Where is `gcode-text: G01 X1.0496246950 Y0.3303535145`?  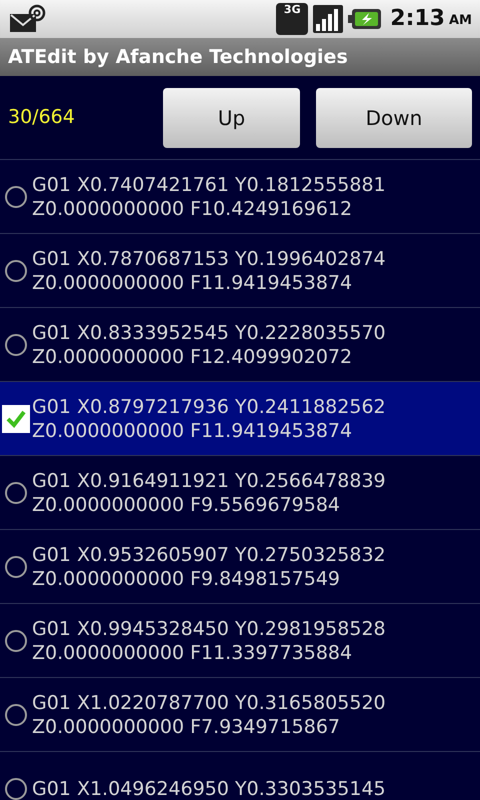 gcode-text: G01 X1.0496246950 Y0.3303535145 is located at coordinates (209, 788).